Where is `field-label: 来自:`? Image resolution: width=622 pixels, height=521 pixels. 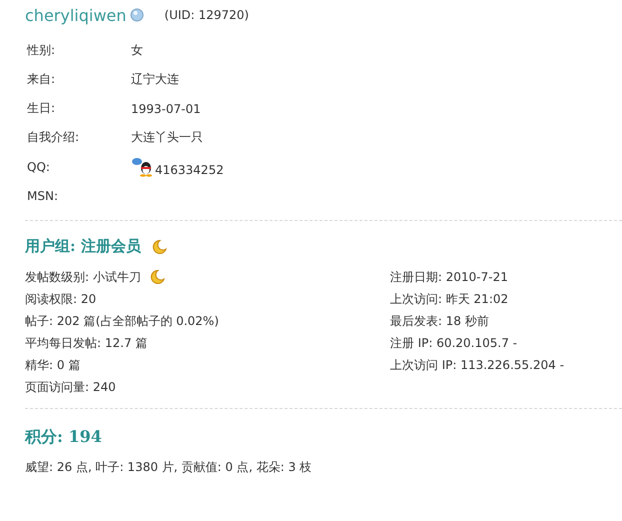
field-label: 来自: is located at coordinates (41, 79).